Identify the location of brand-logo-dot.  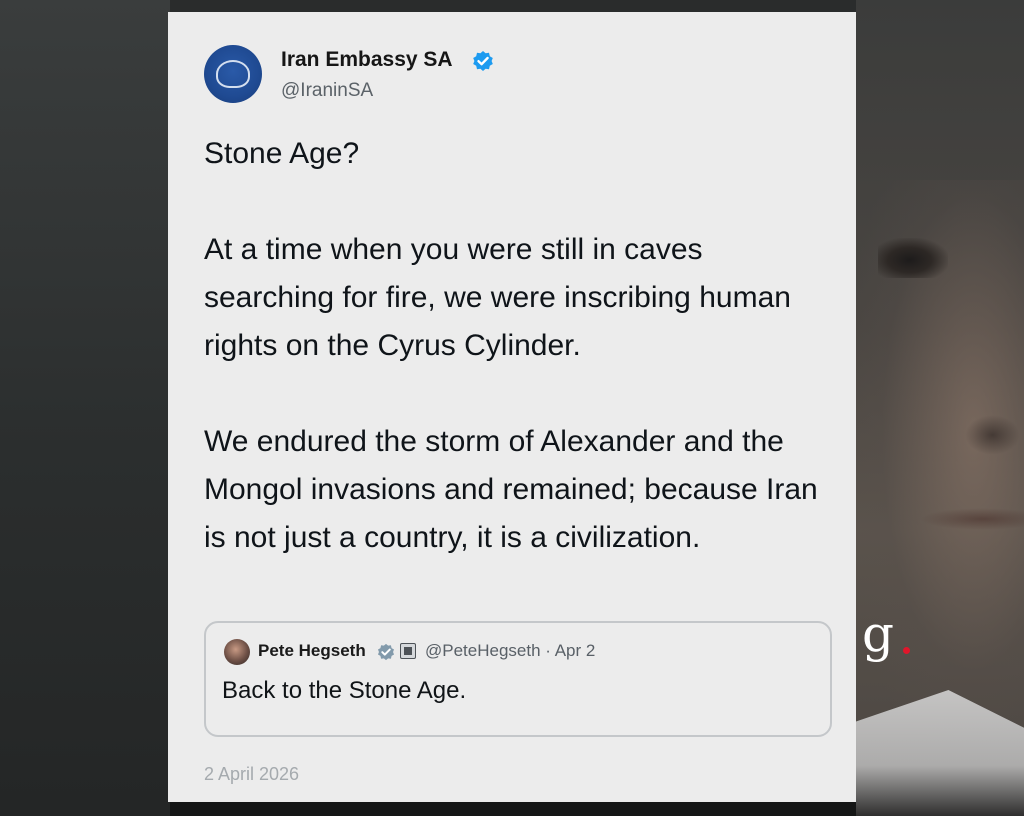
(906, 650).